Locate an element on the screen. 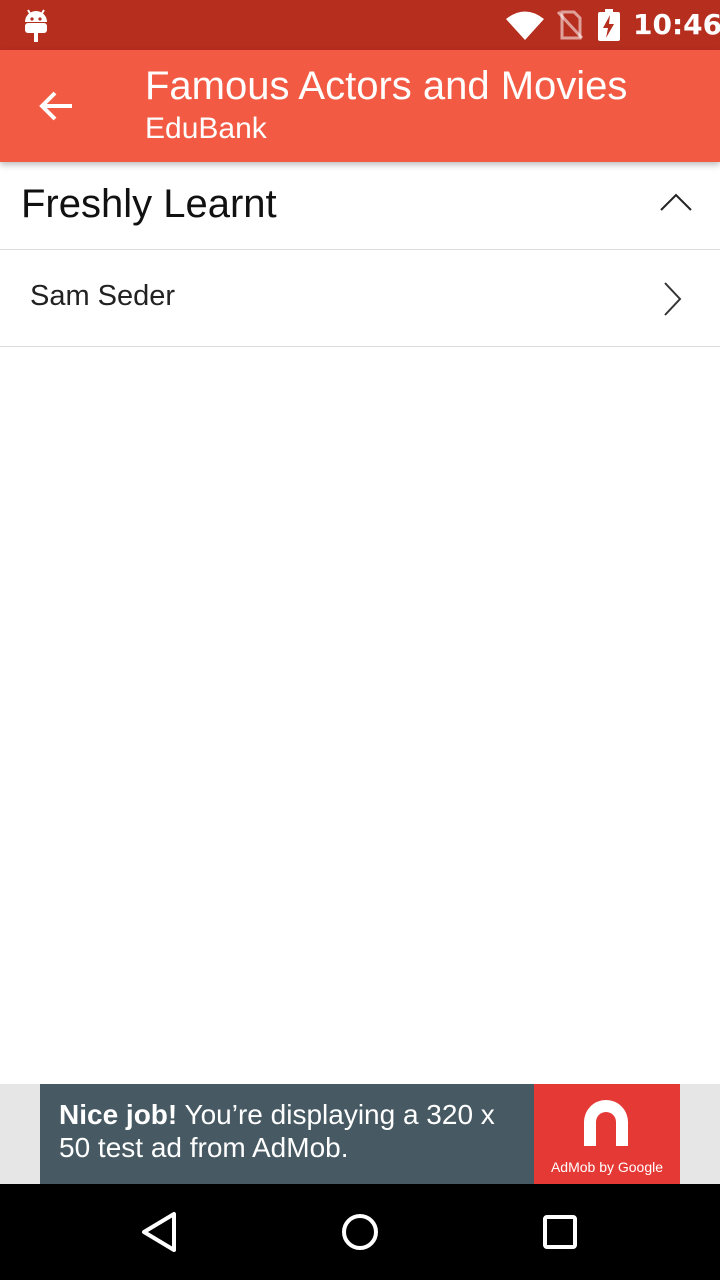 The width and height of the screenshot is (720, 1280). admob-logo: AdMob by Google is located at coordinates (607, 1134).